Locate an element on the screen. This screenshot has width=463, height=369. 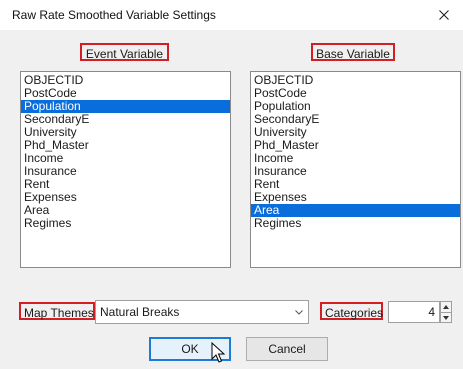
categories-stepper is located at coordinates (446, 312).